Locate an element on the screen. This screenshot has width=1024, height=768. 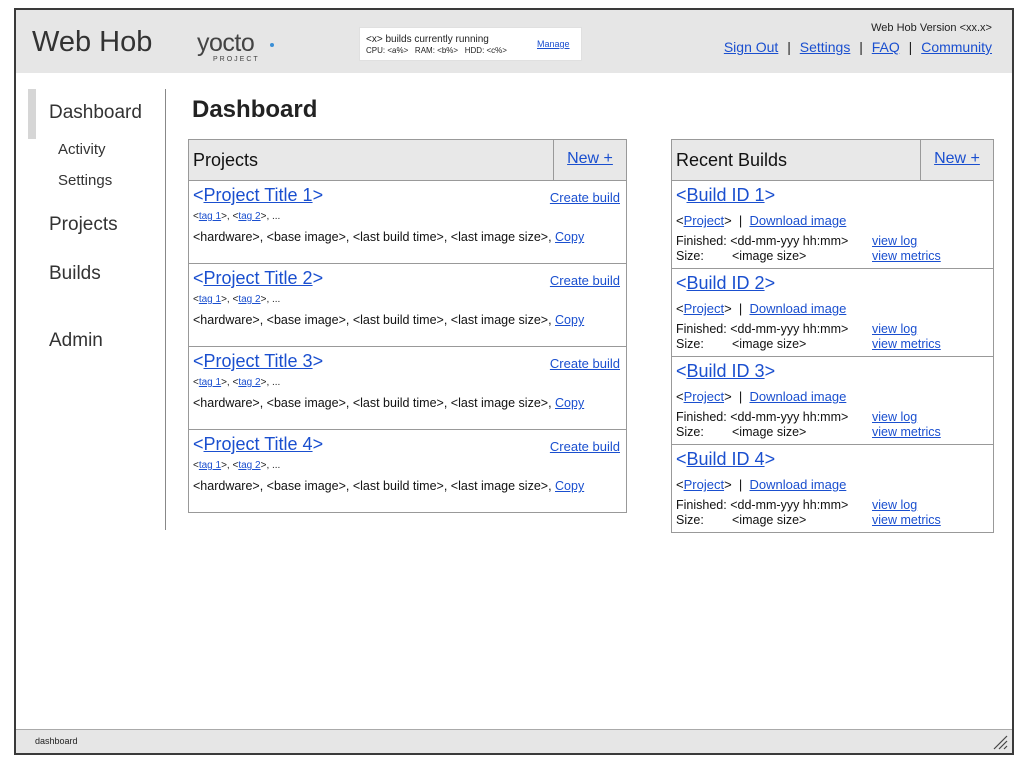
build-id-link: Build ID 4 is located at coordinates (726, 459).